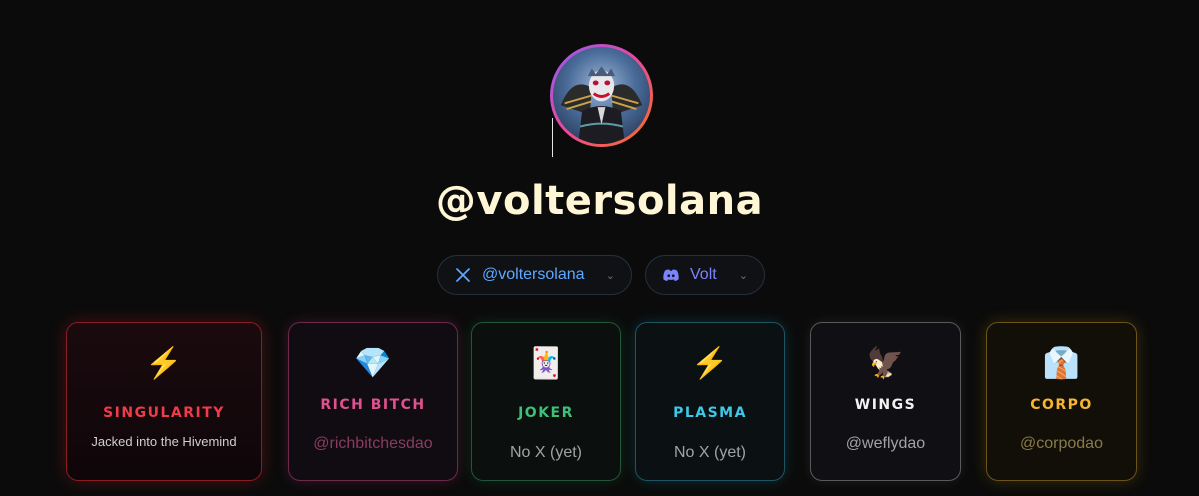 This screenshot has height=496, width=1199. What do you see at coordinates (671, 275) in the screenshot?
I see `discord-logo-icon` at bounding box center [671, 275].